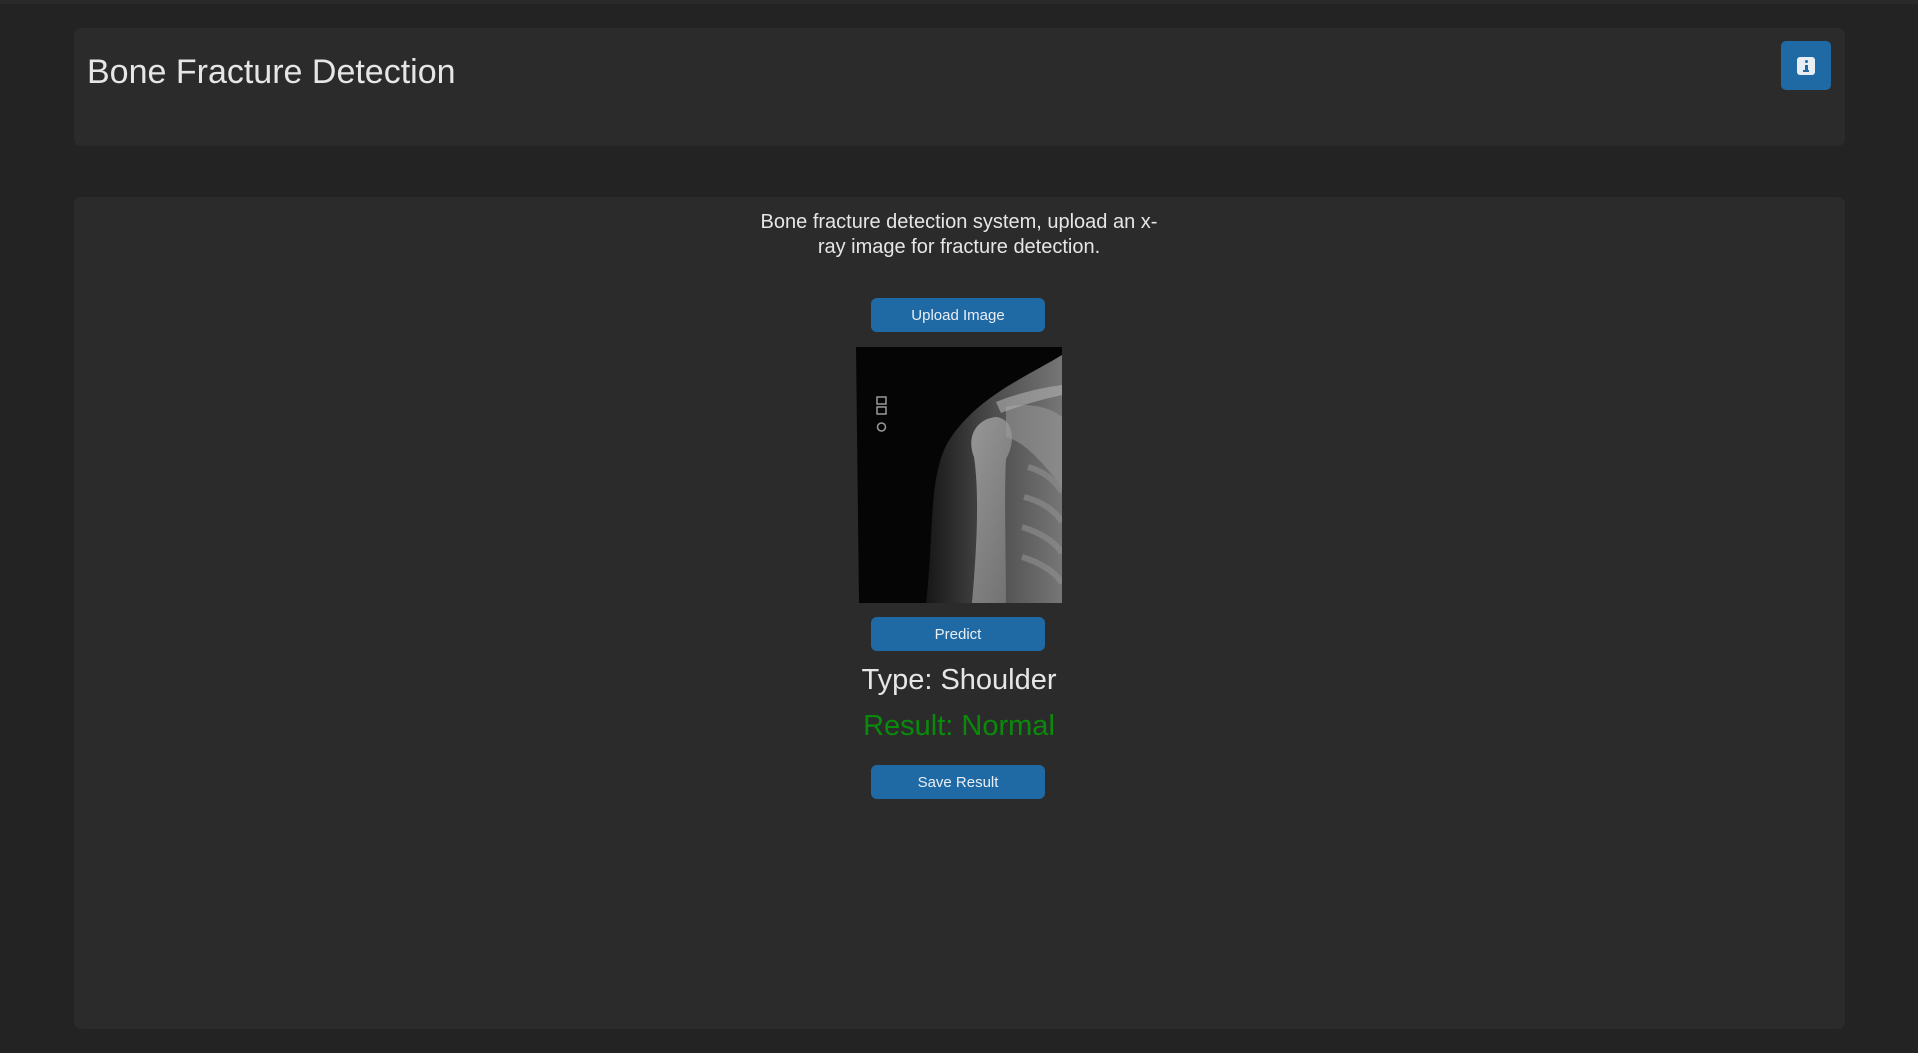  I want to click on info-button, so click(1806, 65).